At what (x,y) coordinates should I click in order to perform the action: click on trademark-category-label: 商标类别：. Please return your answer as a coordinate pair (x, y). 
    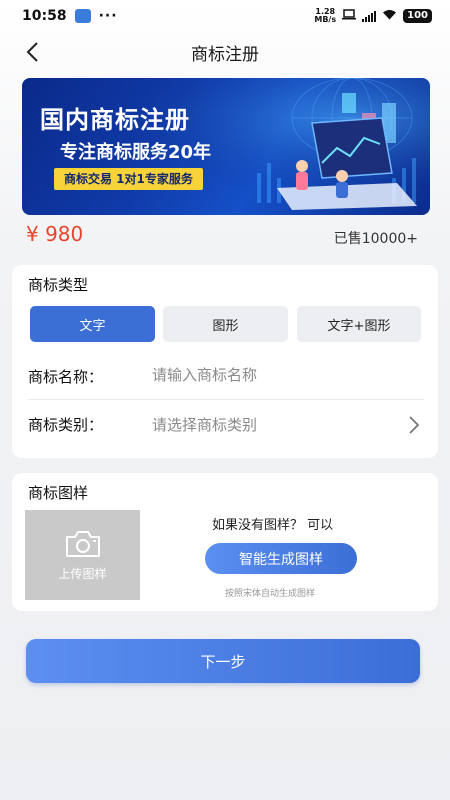
    Looking at the image, I should click on (66, 425).